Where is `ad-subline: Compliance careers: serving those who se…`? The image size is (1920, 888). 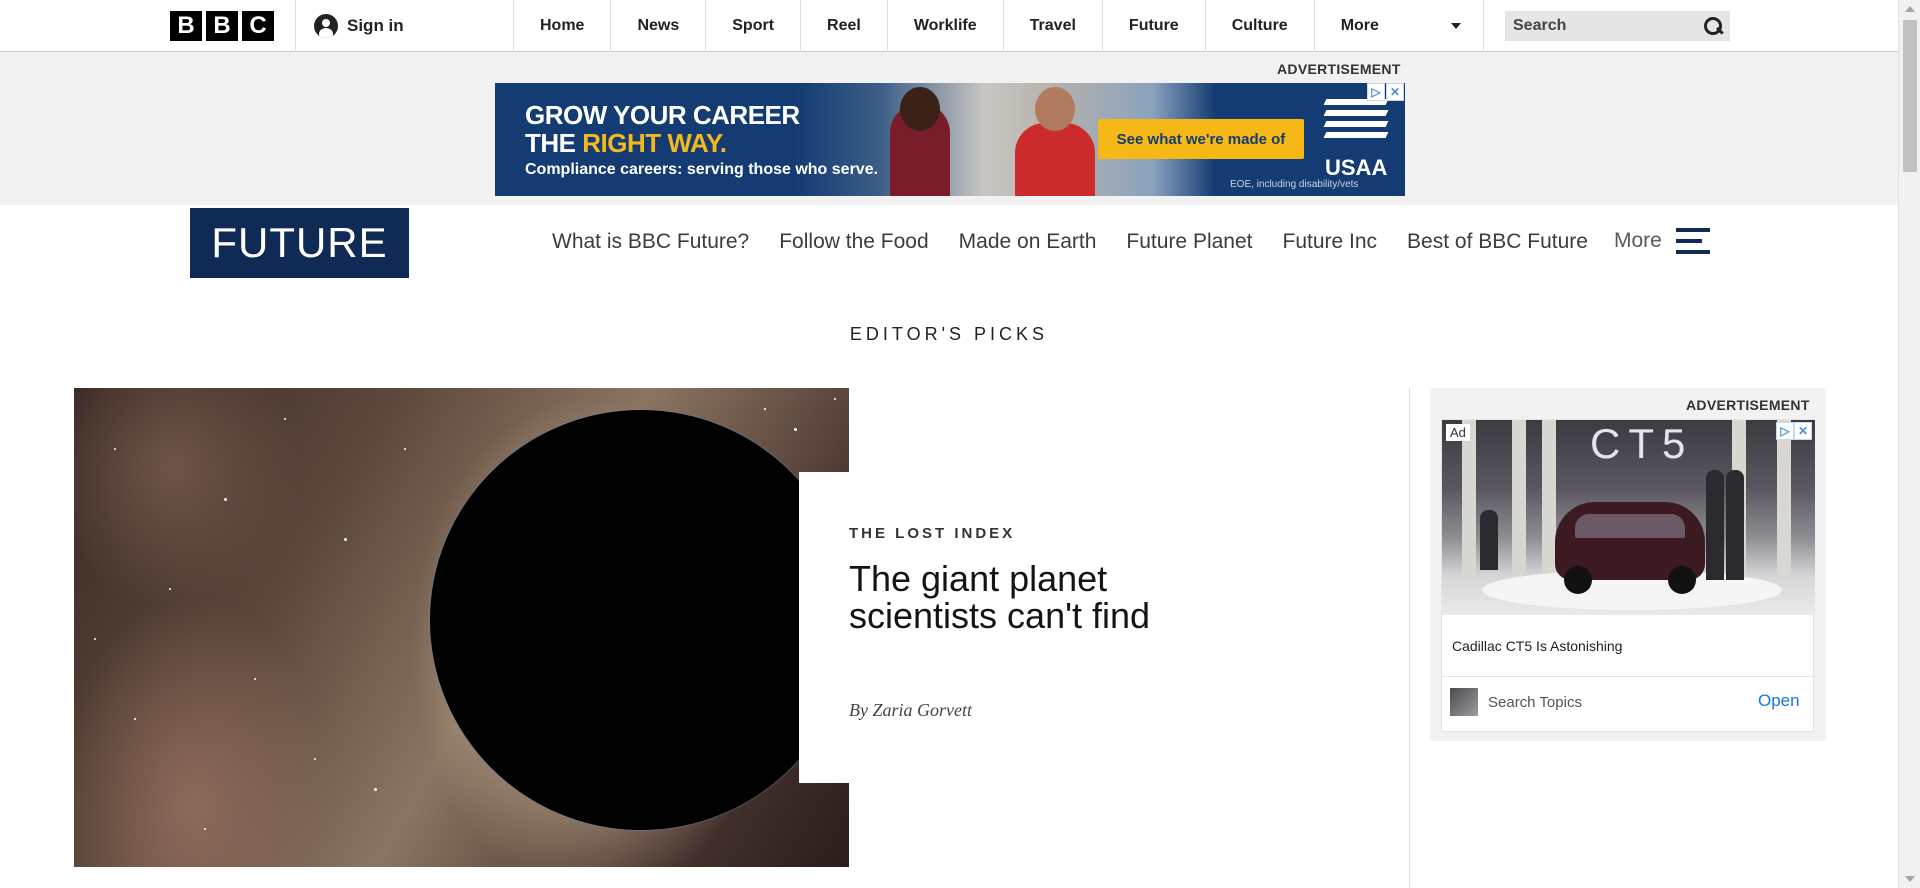
ad-subline: Compliance careers: serving those who se… is located at coordinates (702, 169).